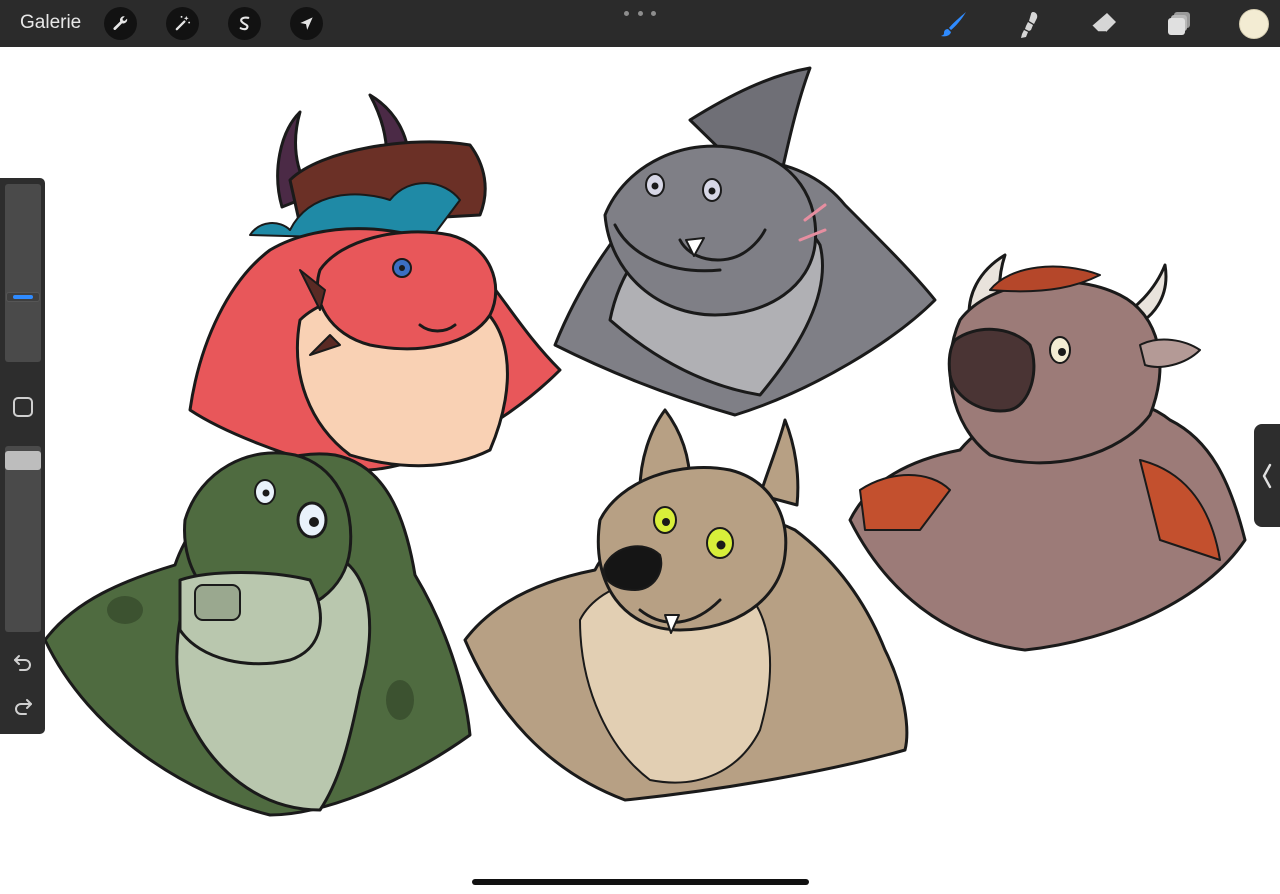  I want to click on opacity-slider-thumb, so click(23, 460).